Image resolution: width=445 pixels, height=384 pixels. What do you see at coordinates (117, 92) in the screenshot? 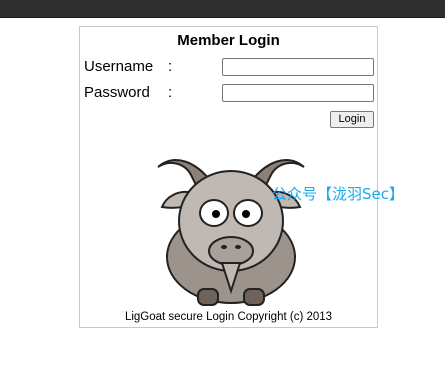
I see `password-label: Password` at bounding box center [117, 92].